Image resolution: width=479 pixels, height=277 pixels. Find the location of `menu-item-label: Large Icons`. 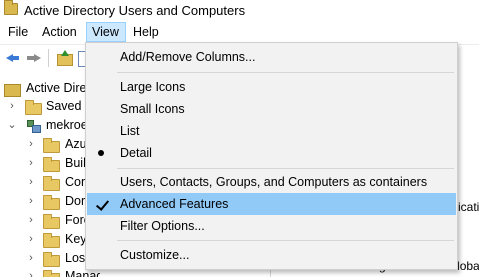

menu-item-label: Large Icons is located at coordinates (153, 87).